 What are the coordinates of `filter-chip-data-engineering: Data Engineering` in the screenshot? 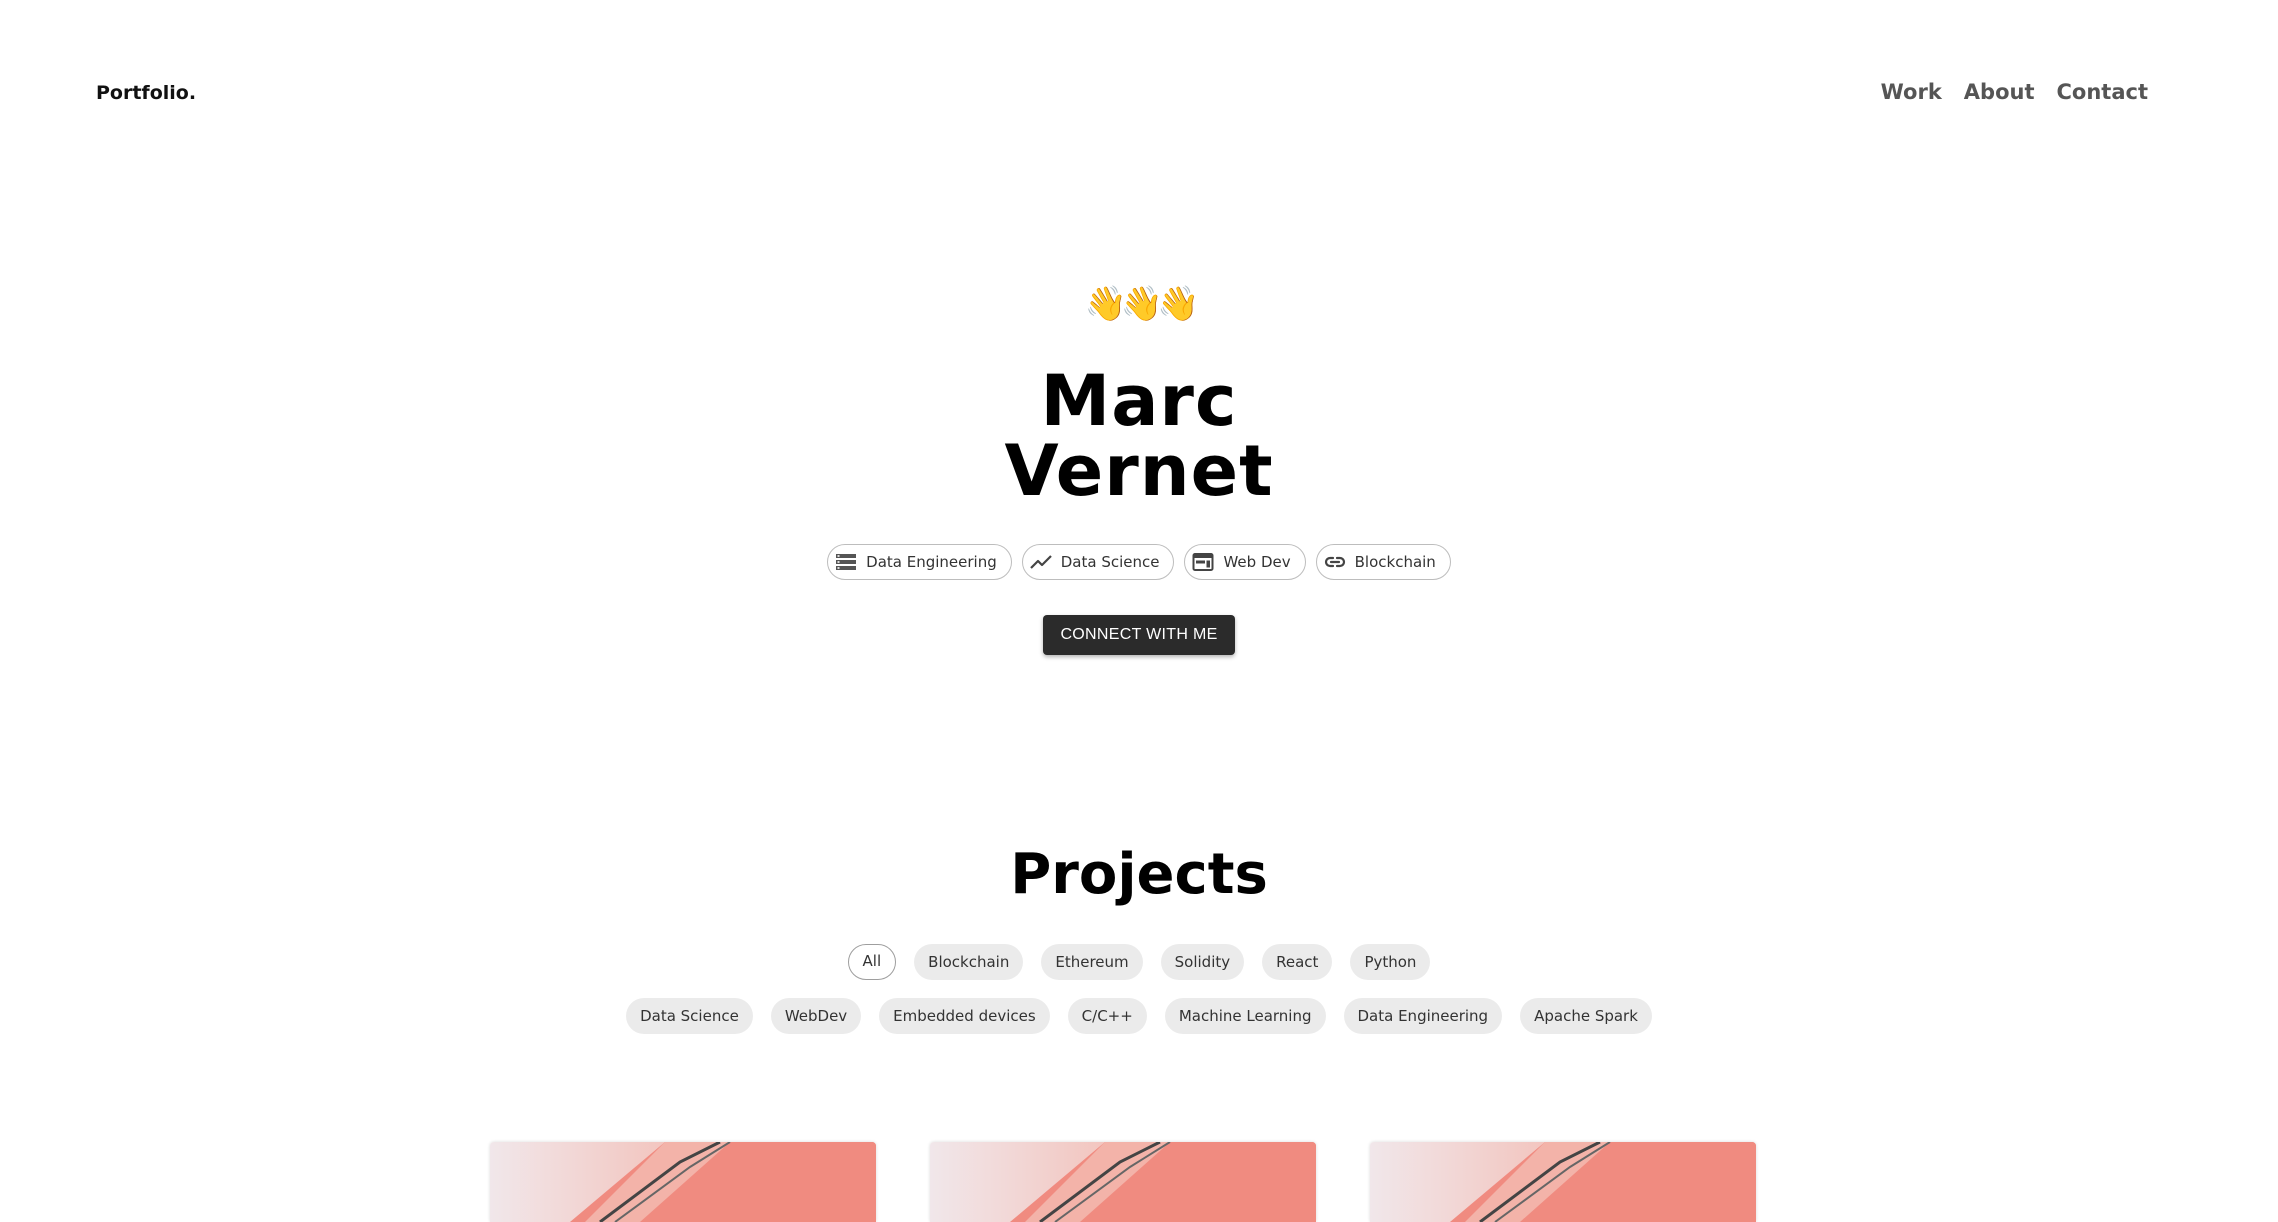 It's located at (1423, 1016).